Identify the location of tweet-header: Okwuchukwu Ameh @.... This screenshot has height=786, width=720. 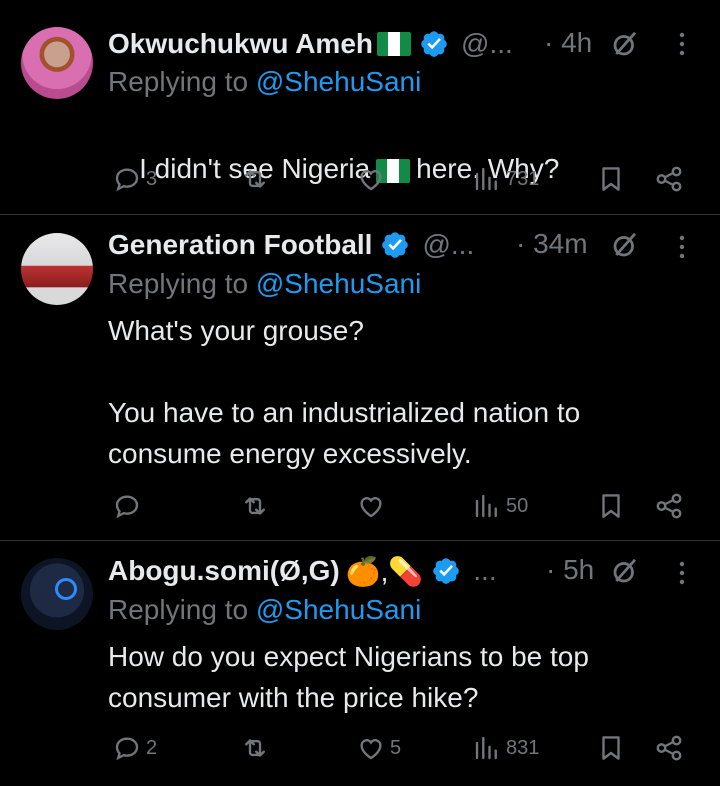
(310, 44).